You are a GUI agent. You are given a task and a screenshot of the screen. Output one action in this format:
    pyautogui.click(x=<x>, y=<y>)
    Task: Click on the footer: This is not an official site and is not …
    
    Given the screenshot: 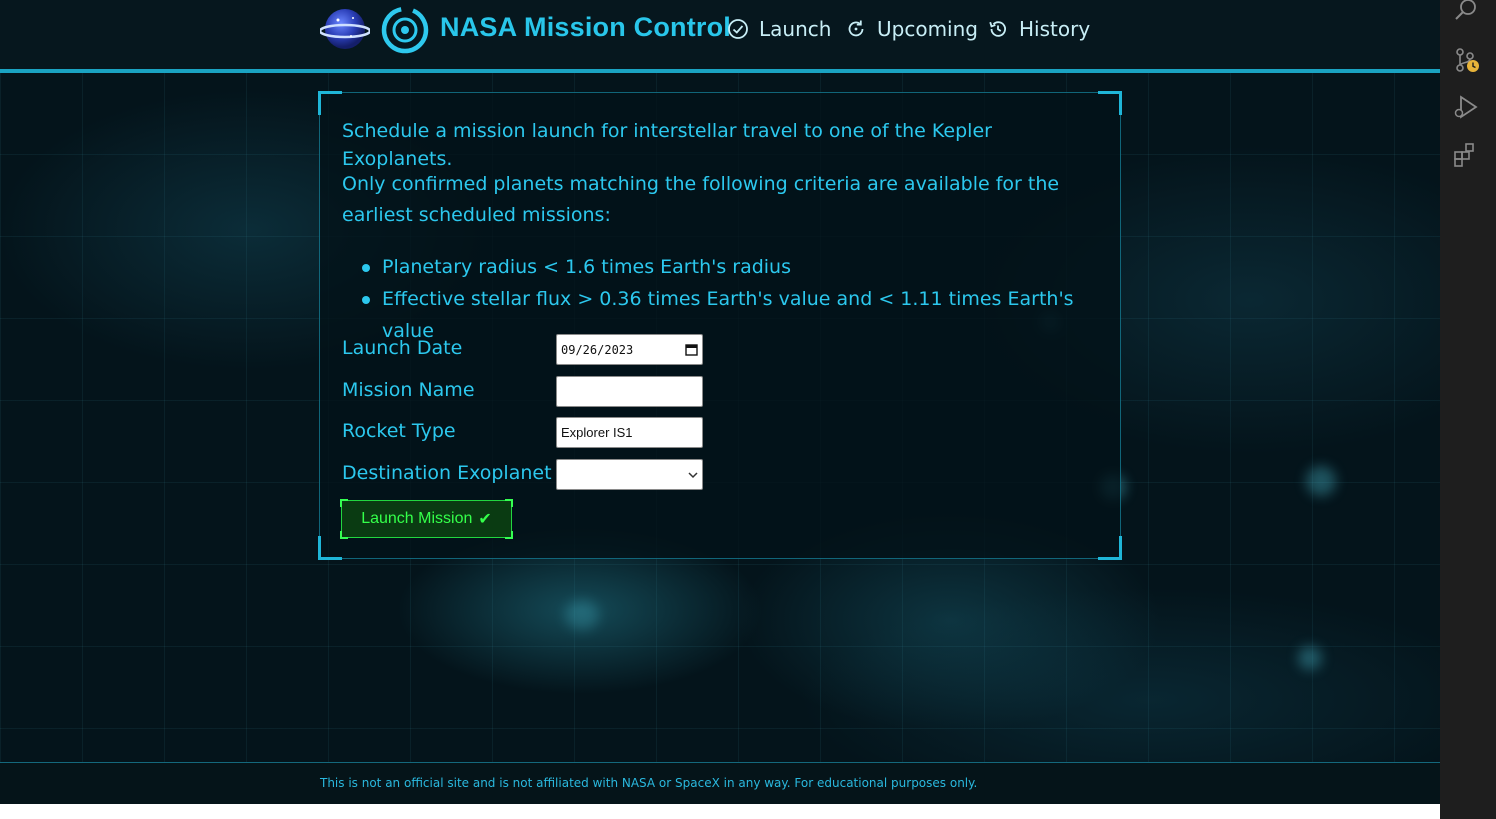 What is the action you would take?
    pyautogui.click(x=720, y=783)
    